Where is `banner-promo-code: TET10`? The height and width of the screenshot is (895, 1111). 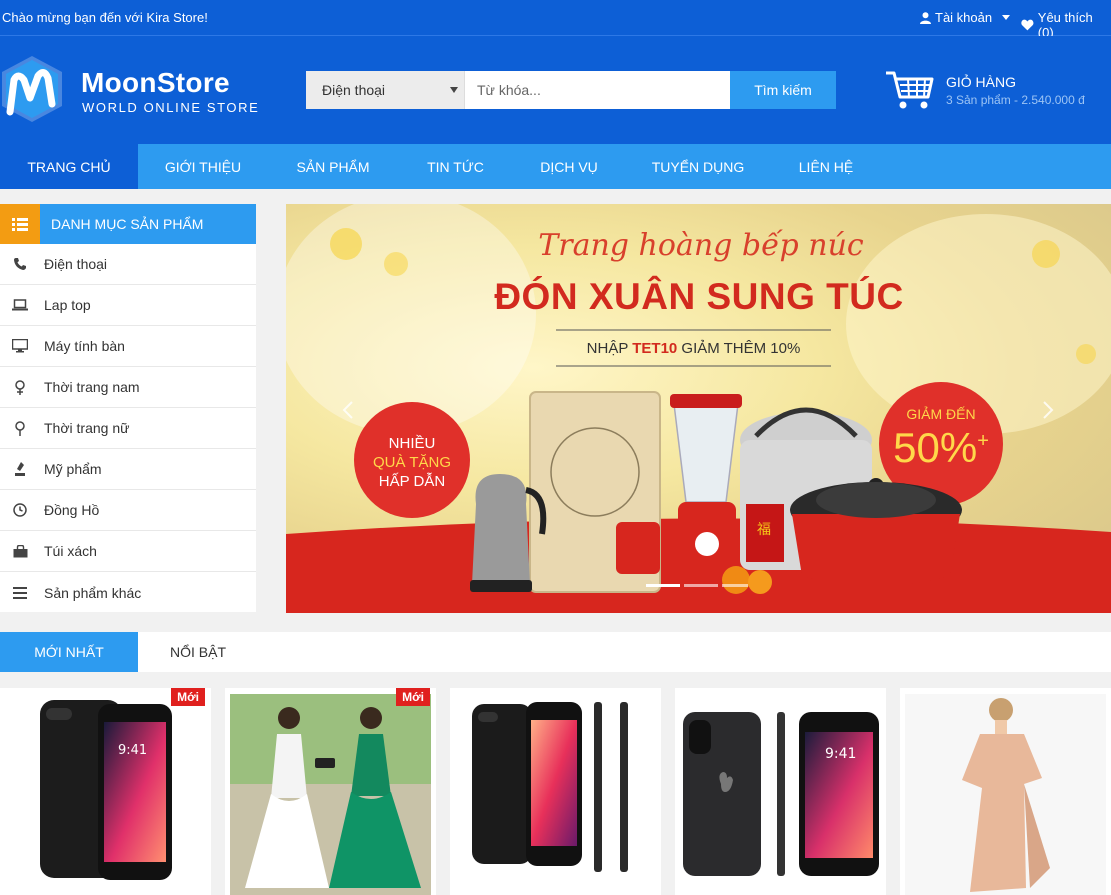
banner-promo-code: TET10 is located at coordinates (655, 348).